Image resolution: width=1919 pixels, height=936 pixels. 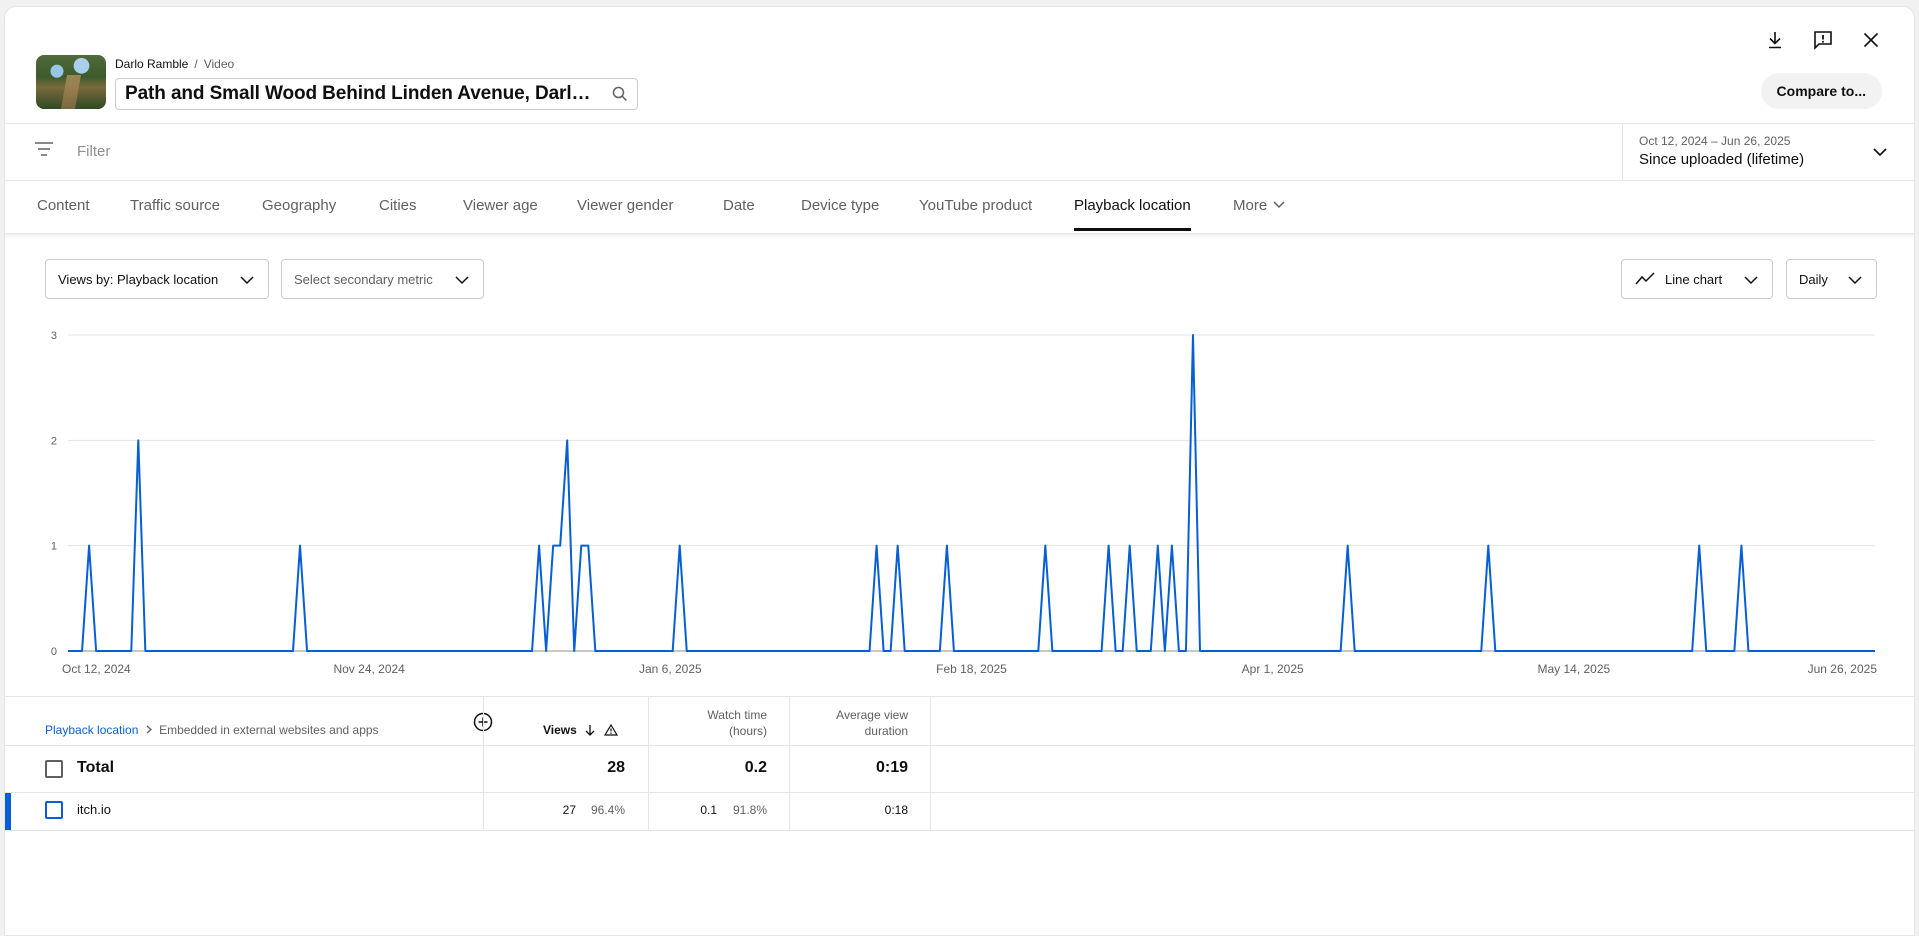 What do you see at coordinates (63, 205) in the screenshot?
I see `tab-content: Content` at bounding box center [63, 205].